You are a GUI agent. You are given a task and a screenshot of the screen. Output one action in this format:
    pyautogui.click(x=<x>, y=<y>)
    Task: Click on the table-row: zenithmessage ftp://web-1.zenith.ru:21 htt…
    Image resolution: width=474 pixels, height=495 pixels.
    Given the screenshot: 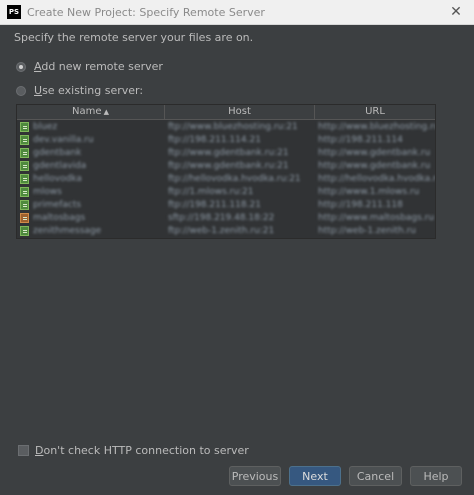 What is the action you would take?
    pyautogui.click(x=226, y=230)
    